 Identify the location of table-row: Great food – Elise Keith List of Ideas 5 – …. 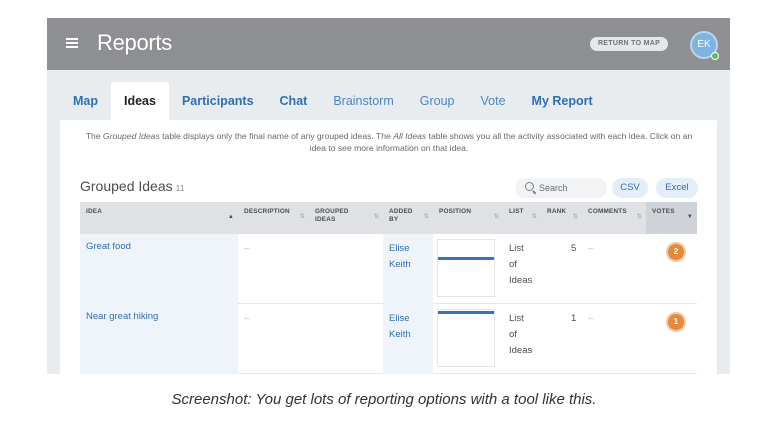
(388, 269).